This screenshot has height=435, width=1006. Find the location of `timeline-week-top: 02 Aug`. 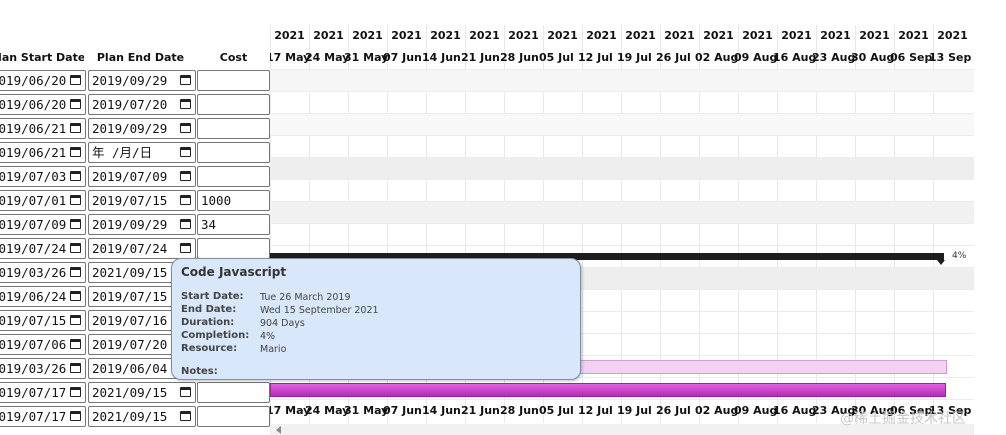

timeline-week-top: 02 Aug is located at coordinates (717, 57).